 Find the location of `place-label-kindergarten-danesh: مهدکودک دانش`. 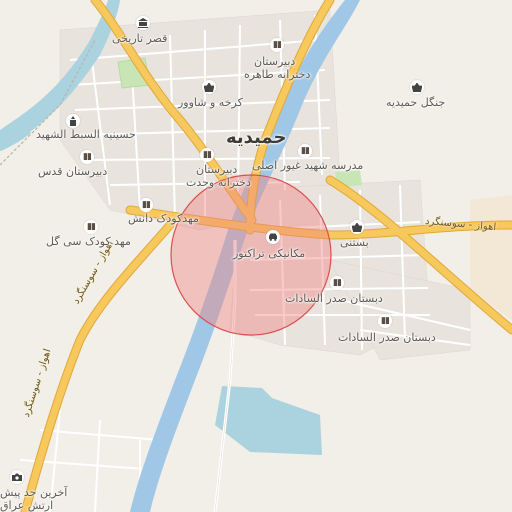

place-label-kindergarten-danesh: مهدکودک دانش is located at coordinates (163, 218).